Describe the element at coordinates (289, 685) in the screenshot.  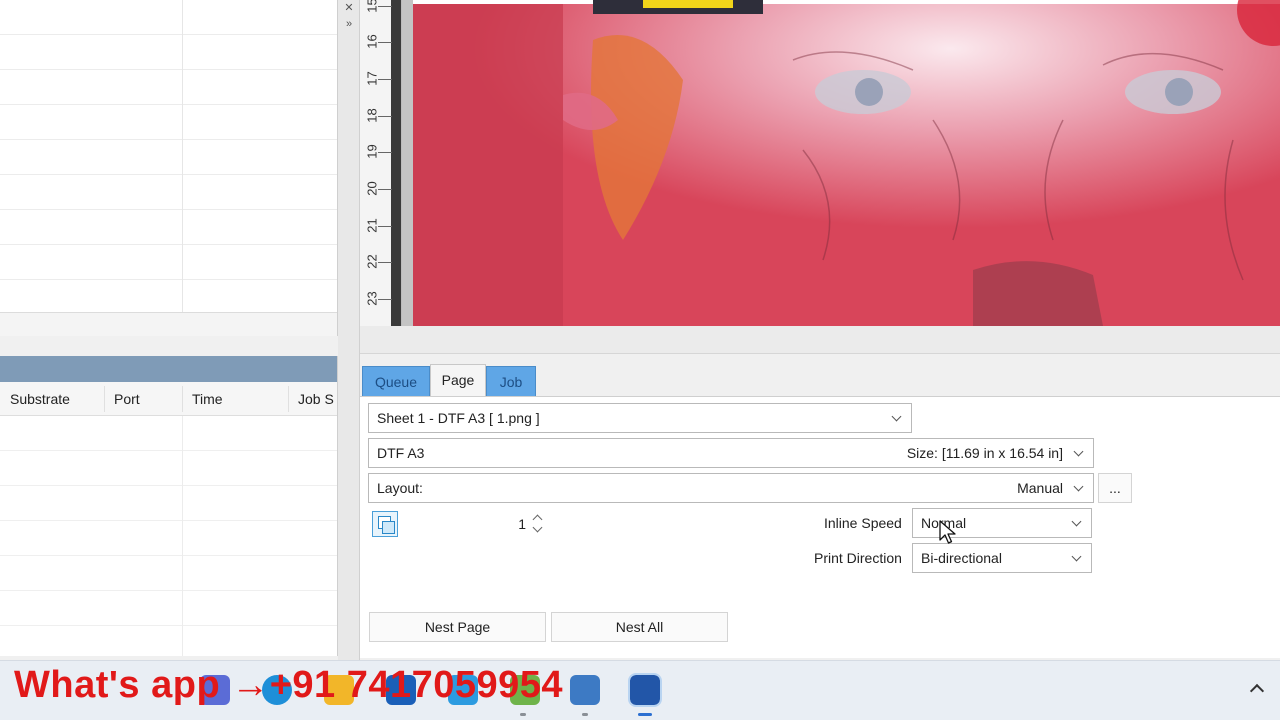
I see `whatsapp-contact-banner: What's app →+91 7417059954` at that location.